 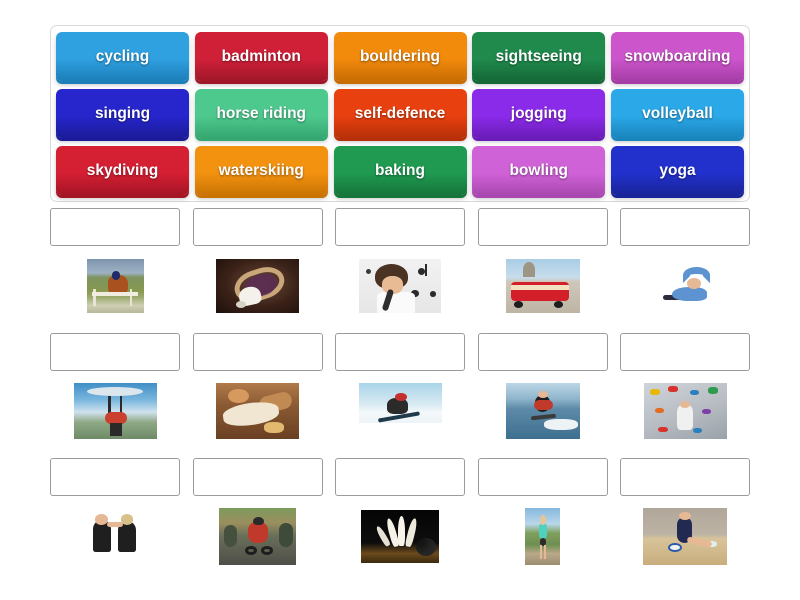 I want to click on word-tile-bouldering: bouldering, so click(x=400, y=56).